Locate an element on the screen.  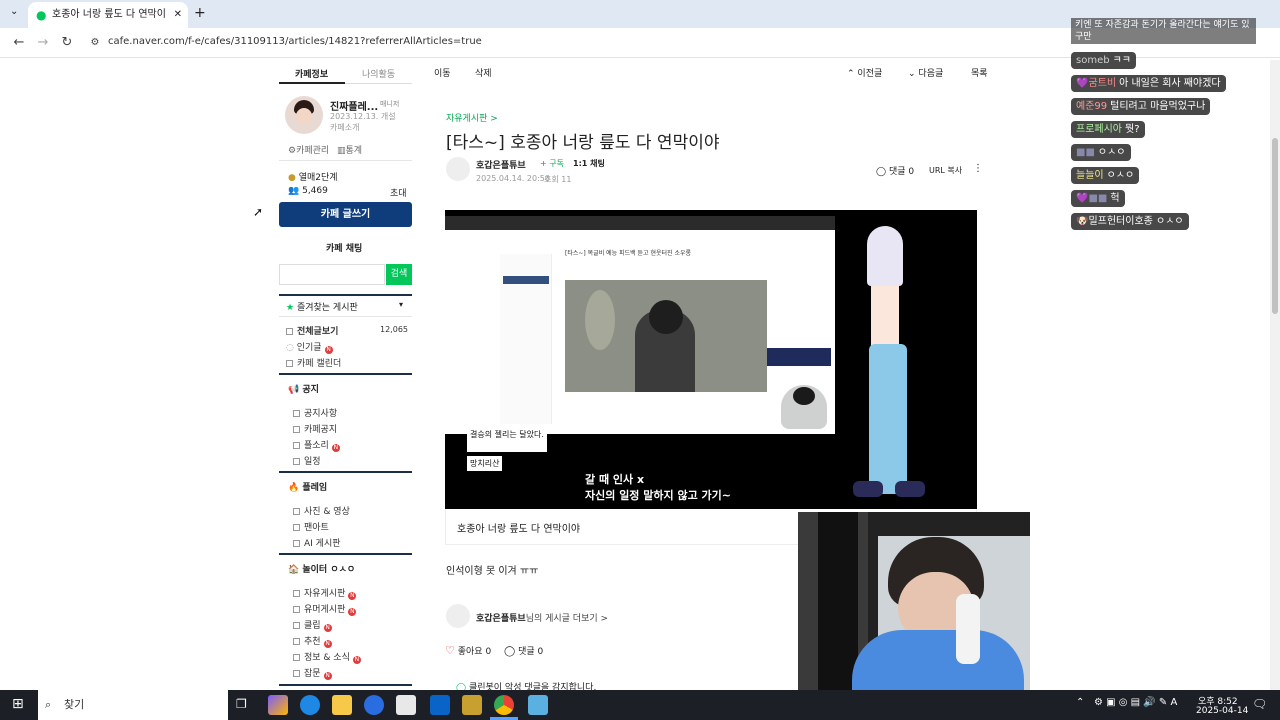
chevron-up-icon: ⌃ is located at coordinates (851, 74).